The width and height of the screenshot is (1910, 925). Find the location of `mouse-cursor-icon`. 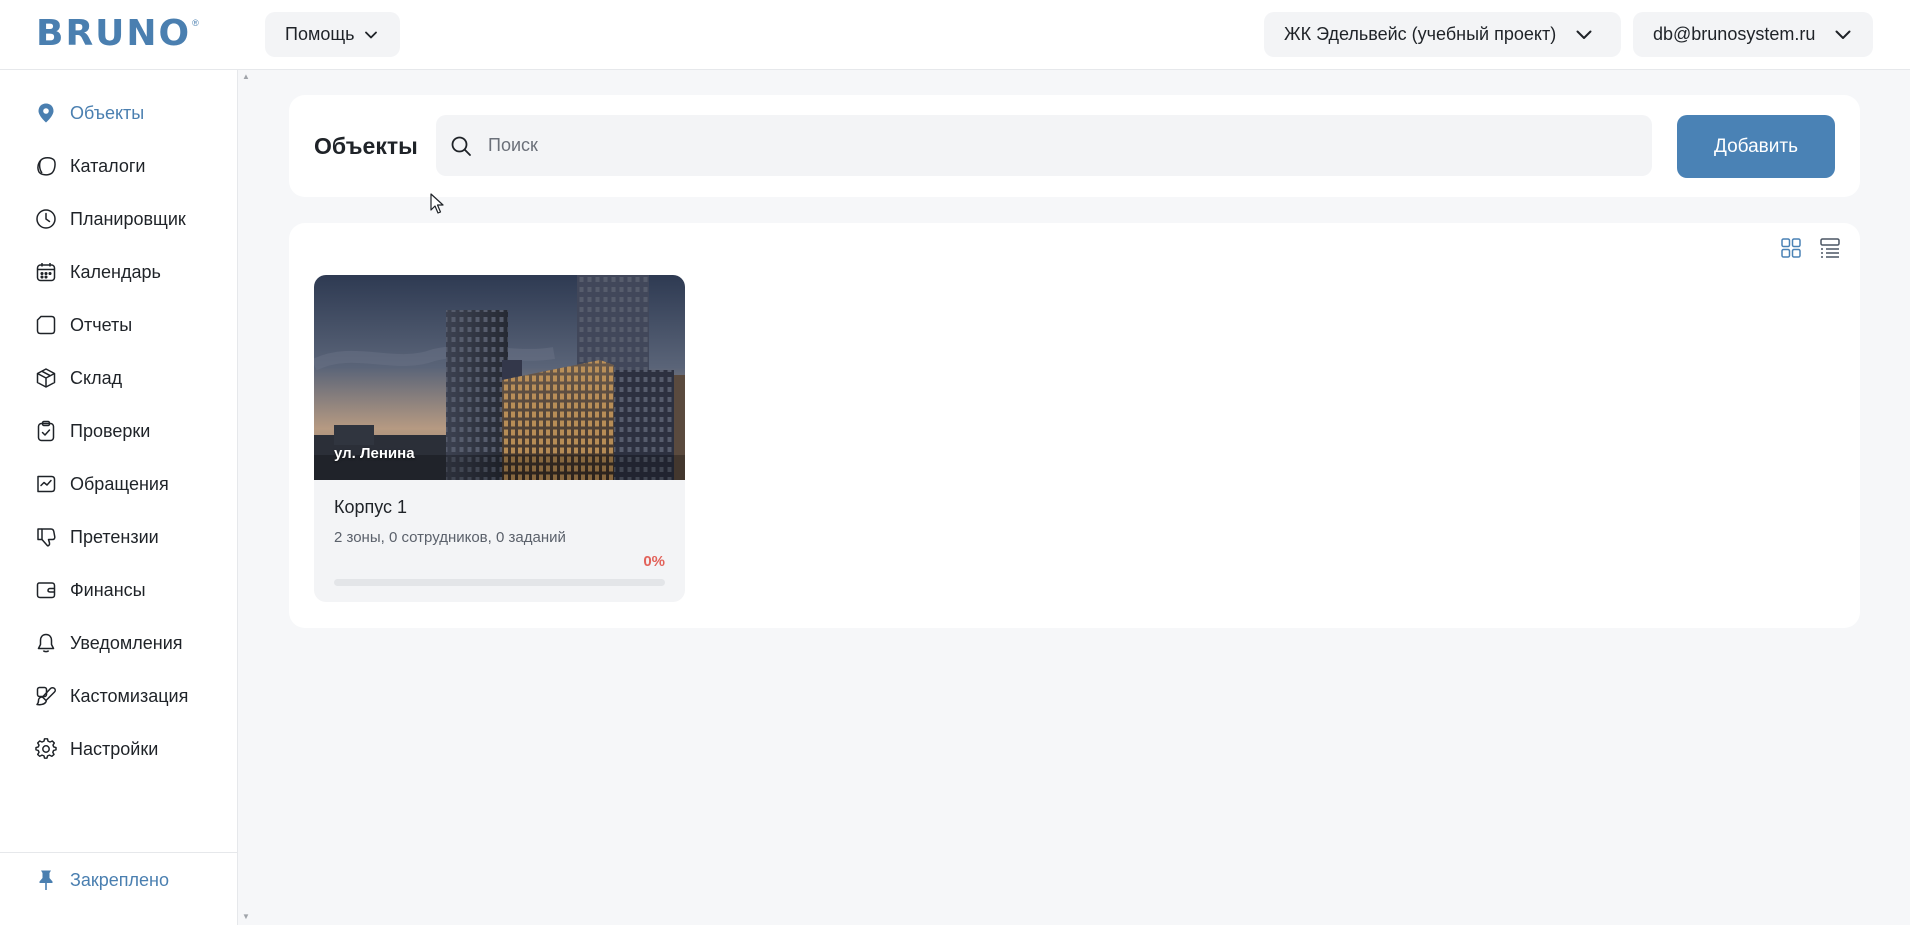

mouse-cursor-icon is located at coordinates (437, 206).